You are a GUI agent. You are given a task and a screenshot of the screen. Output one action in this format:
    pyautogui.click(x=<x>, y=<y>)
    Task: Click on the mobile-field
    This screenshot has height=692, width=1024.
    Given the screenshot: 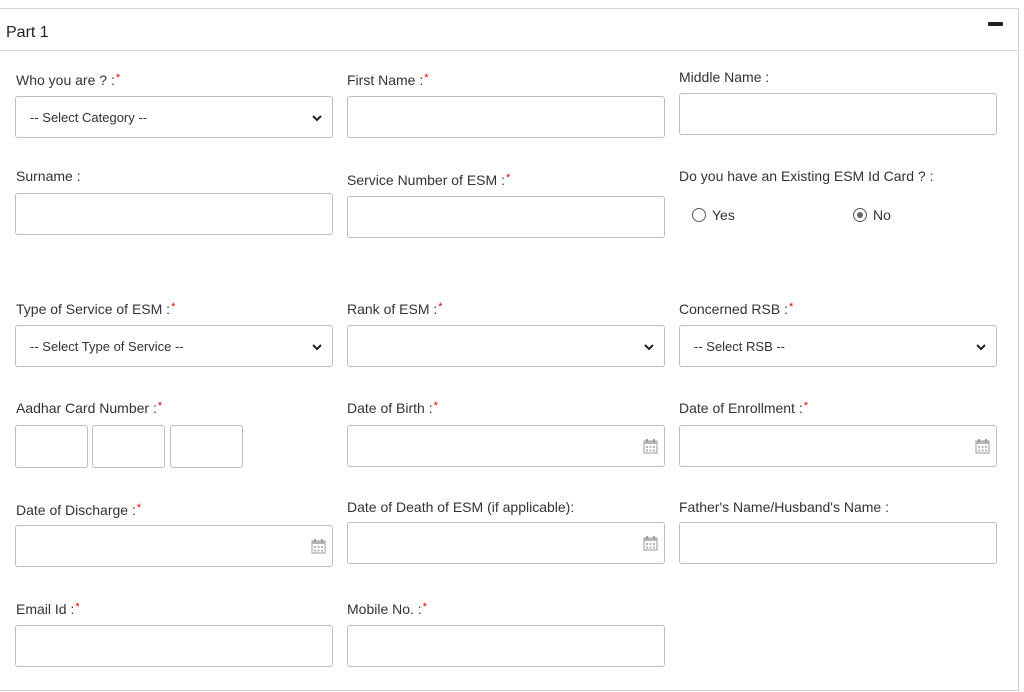 What is the action you would take?
    pyautogui.click(x=506, y=646)
    